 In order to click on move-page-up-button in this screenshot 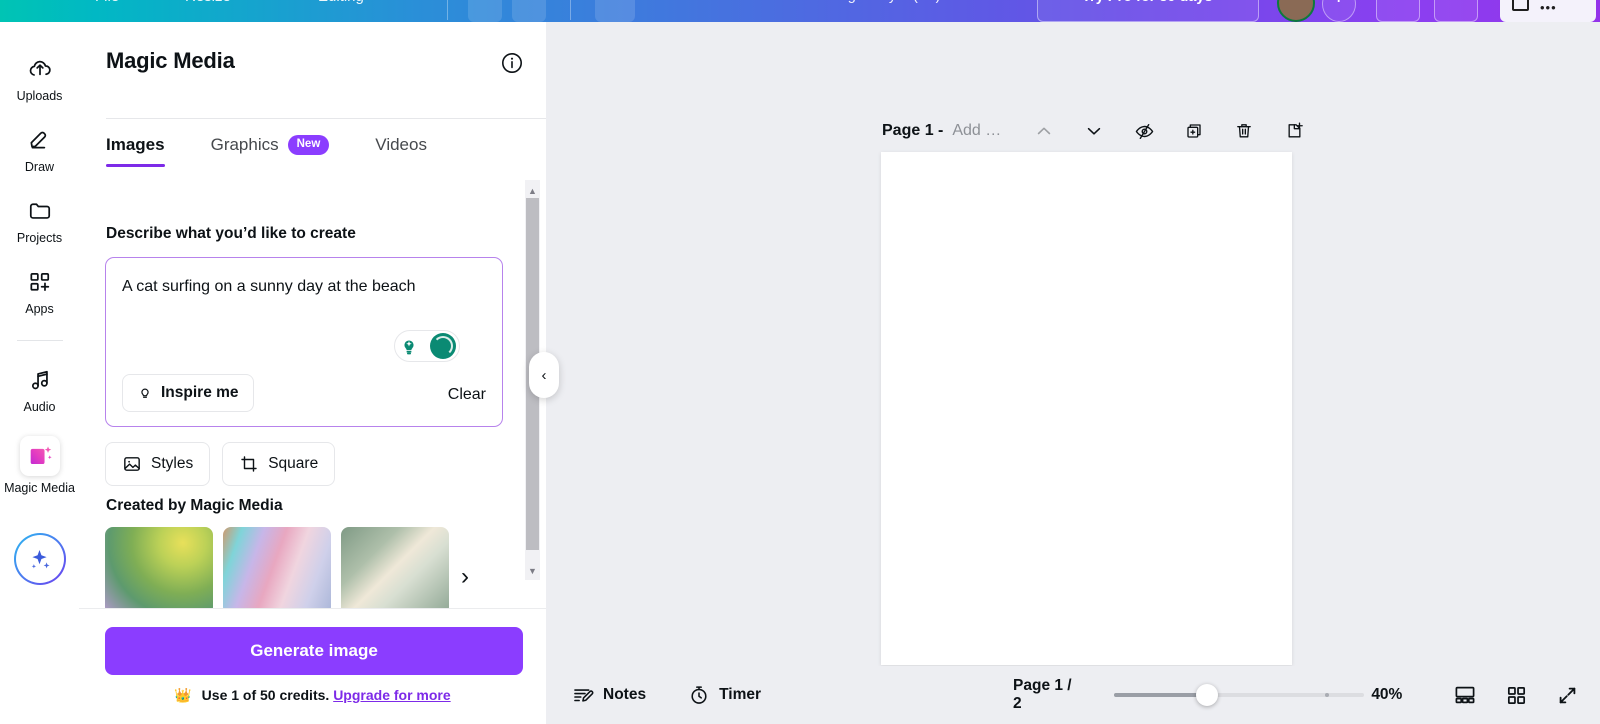, I will do `click(1044, 131)`.